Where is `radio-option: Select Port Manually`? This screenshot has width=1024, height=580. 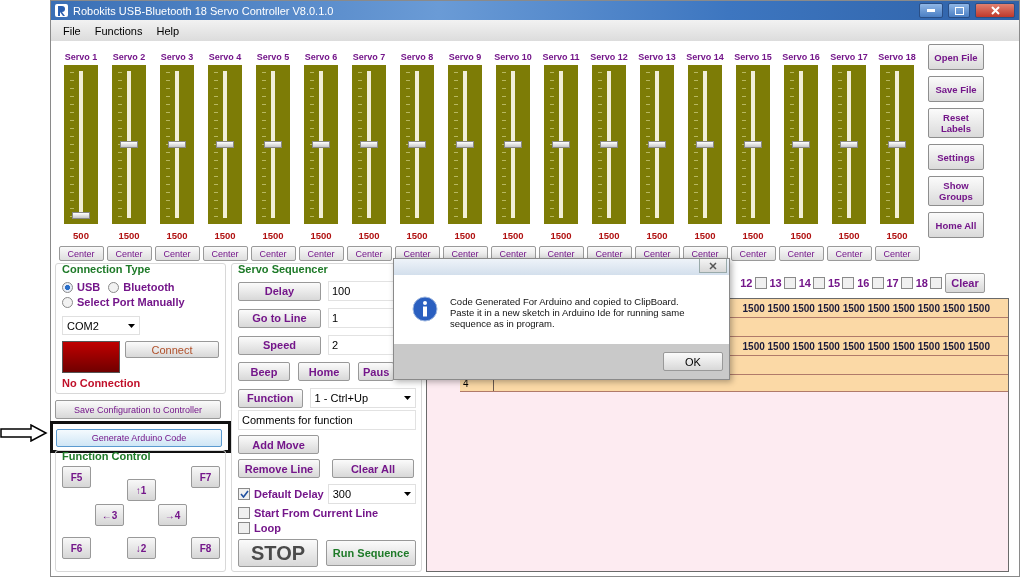 radio-option: Select Port Manually is located at coordinates (123, 302).